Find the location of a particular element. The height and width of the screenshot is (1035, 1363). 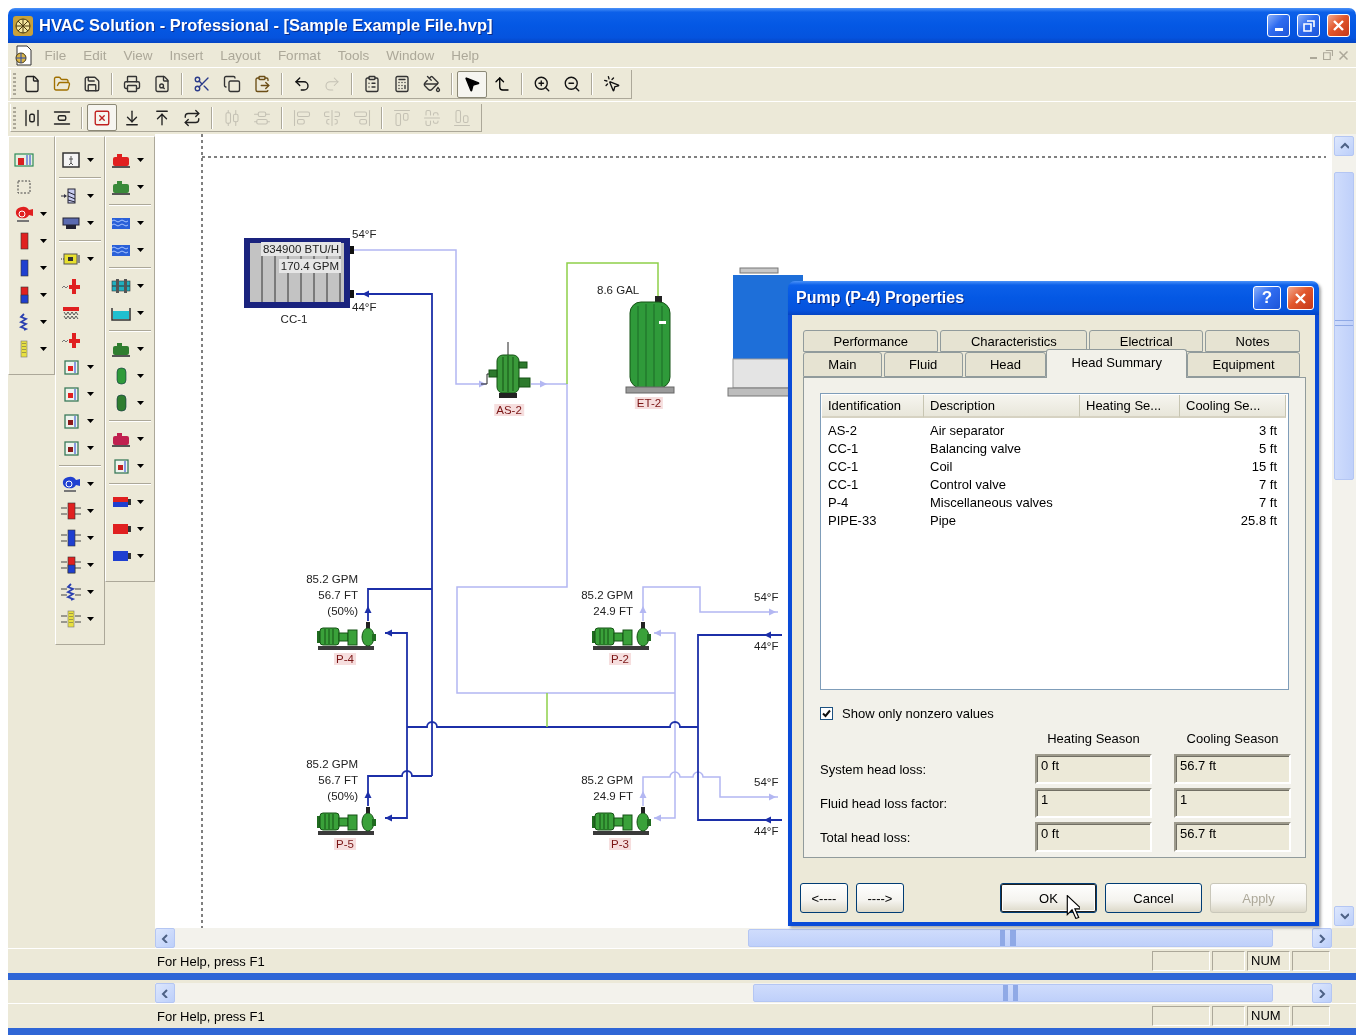

status-pane is located at coordinates (1228, 961).